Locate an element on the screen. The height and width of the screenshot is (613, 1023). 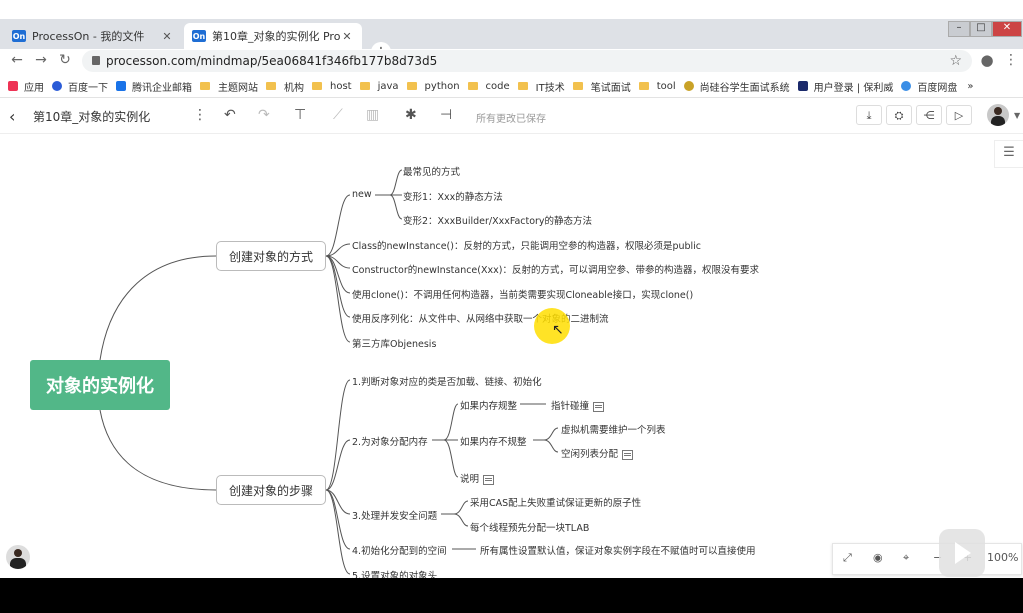
root-topic: 对象的实例化 is located at coordinates (100, 385).